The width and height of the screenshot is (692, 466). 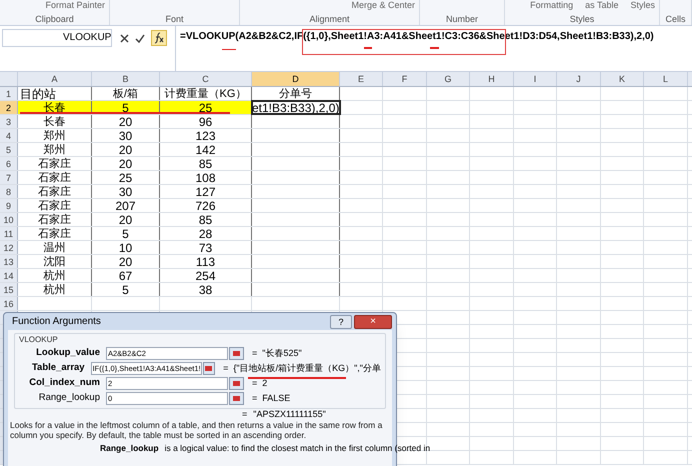 I want to click on table-cell: 计费重量（KG）, so click(x=206, y=93).